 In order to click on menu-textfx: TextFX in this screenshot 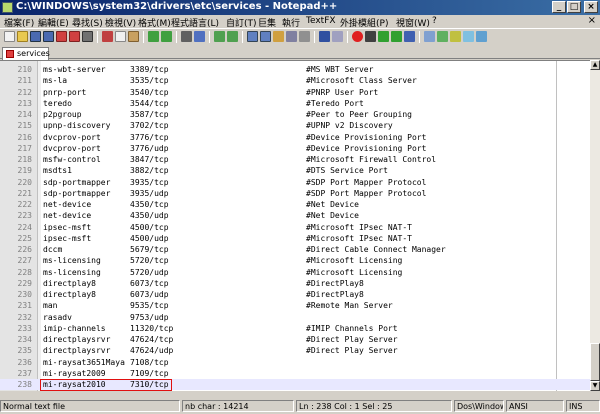, I will do `click(321, 21)`.